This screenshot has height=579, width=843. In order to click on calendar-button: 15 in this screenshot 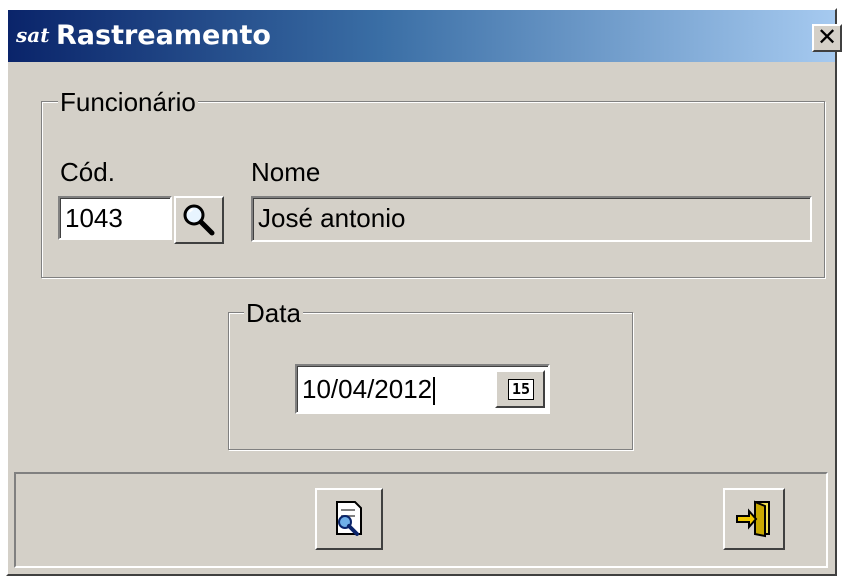, I will do `click(520, 389)`.